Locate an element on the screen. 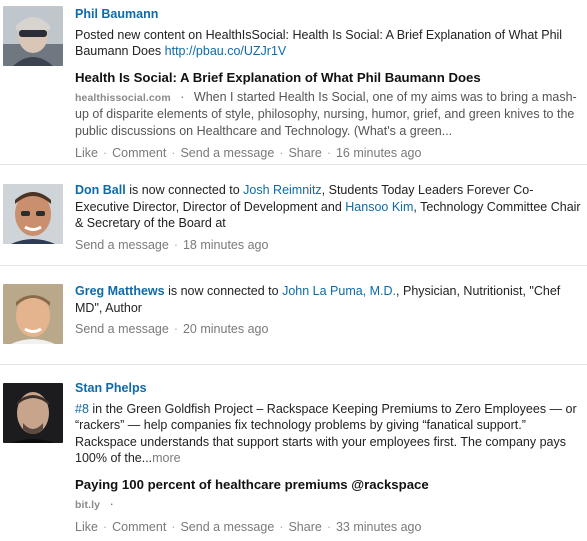  actor-name-link: Don Ball is located at coordinates (100, 190).